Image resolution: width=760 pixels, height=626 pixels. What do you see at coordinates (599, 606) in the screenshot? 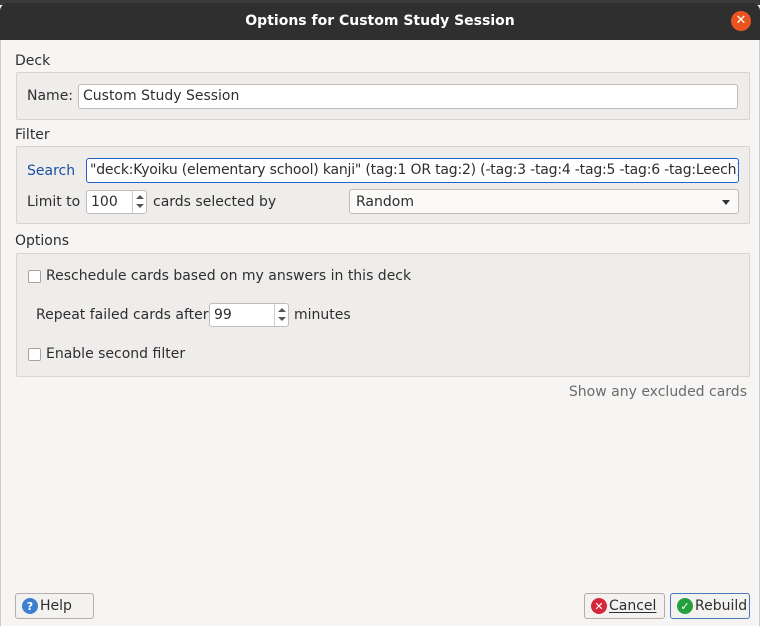
I see `cancel-icon: ✕` at bounding box center [599, 606].